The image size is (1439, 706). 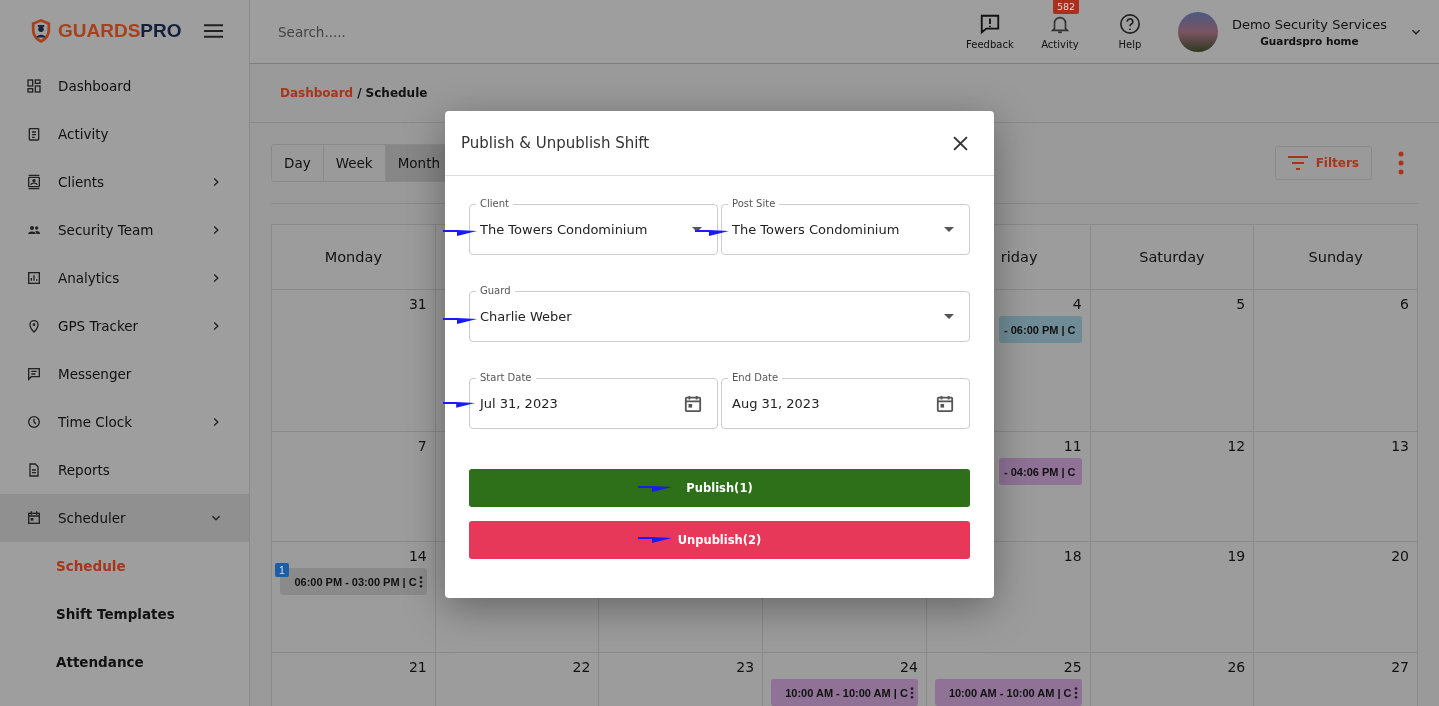 I want to click on dialog-title: Publish & Unpublish Shift, so click(x=555, y=143).